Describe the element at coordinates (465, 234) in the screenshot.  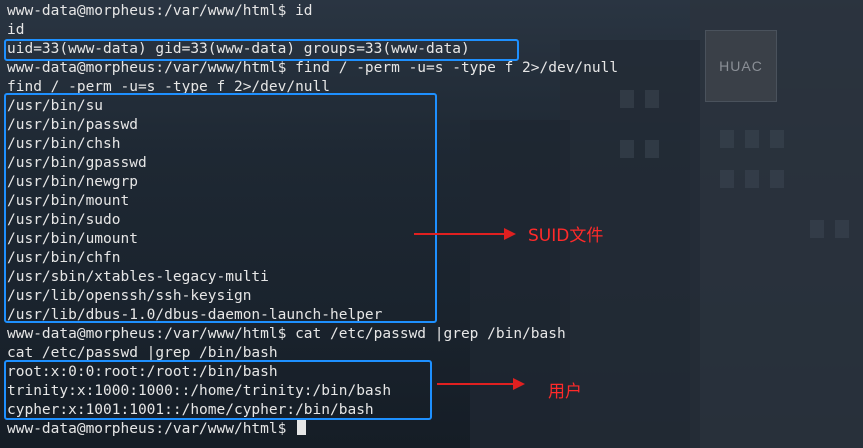
I see `suid-arrow-icon` at that location.